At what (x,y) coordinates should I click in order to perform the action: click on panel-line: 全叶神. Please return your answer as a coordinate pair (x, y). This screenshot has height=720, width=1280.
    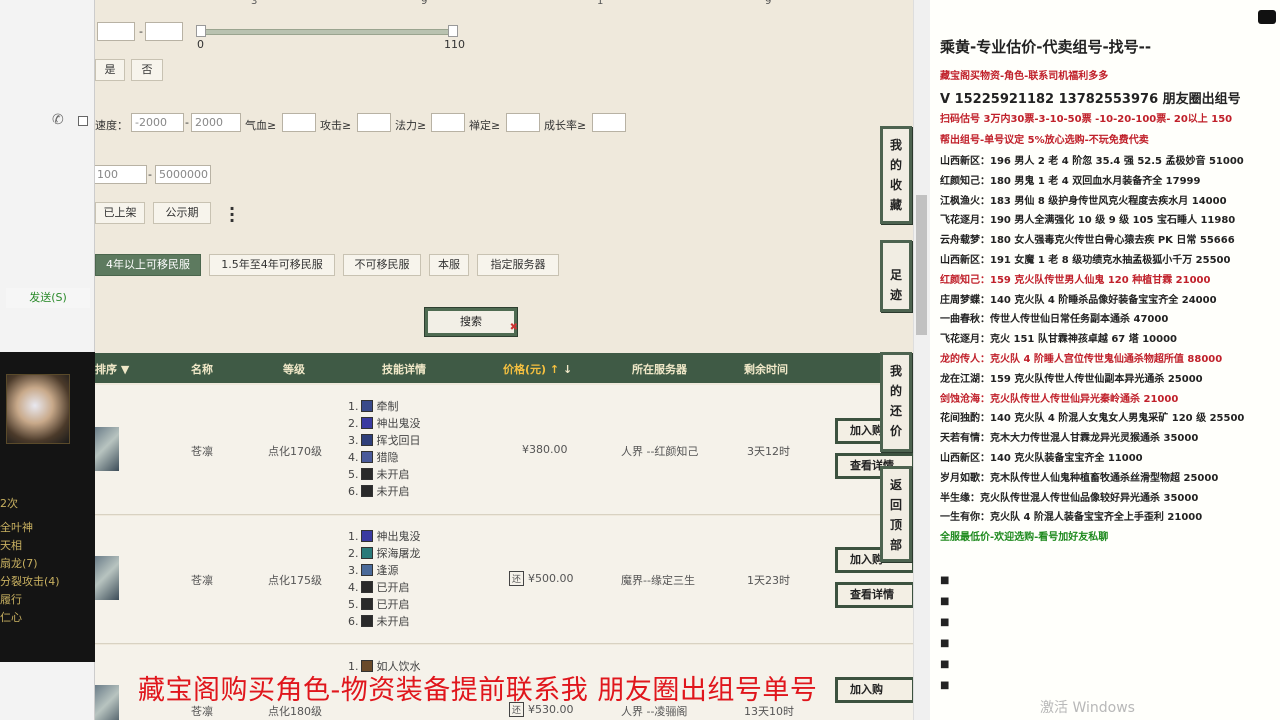
    Looking at the image, I should click on (16, 527).